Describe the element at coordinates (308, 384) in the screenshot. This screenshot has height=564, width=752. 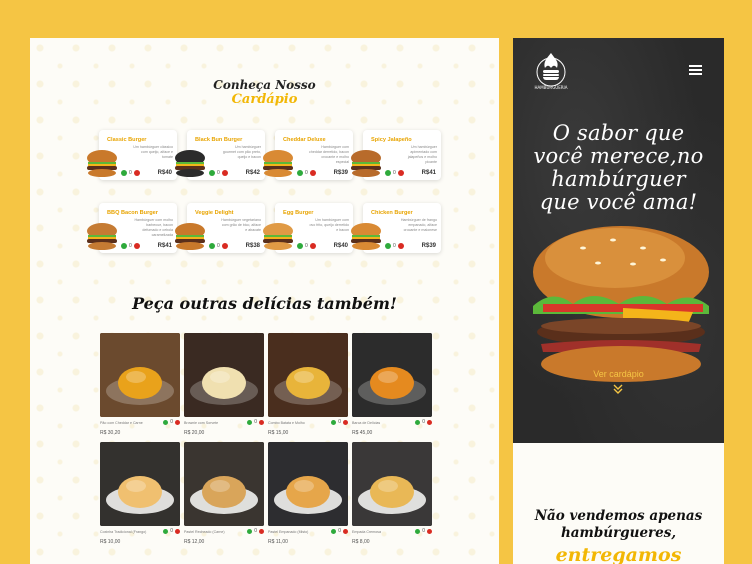
I see `product-card: Combo Batata e Molho 0 R$ 15,00` at that location.